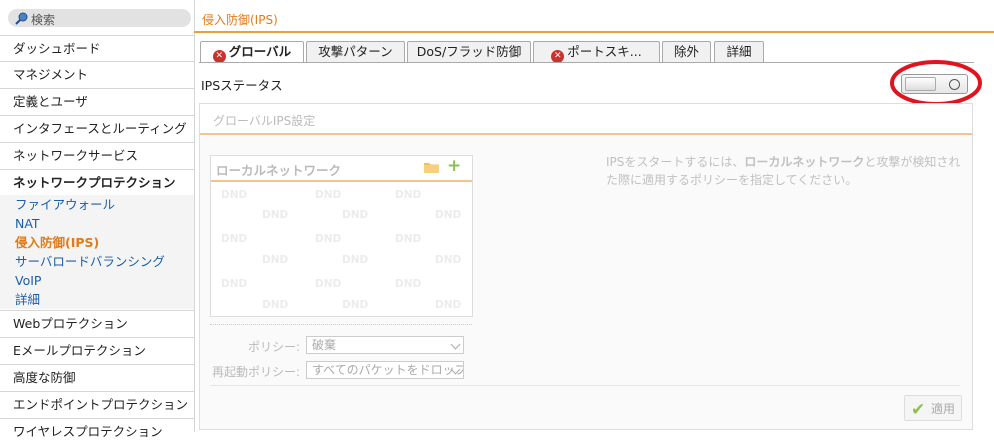 This screenshot has width=994, height=445. I want to click on tab-attack-patterns: 攻撃パターン, so click(355, 51).